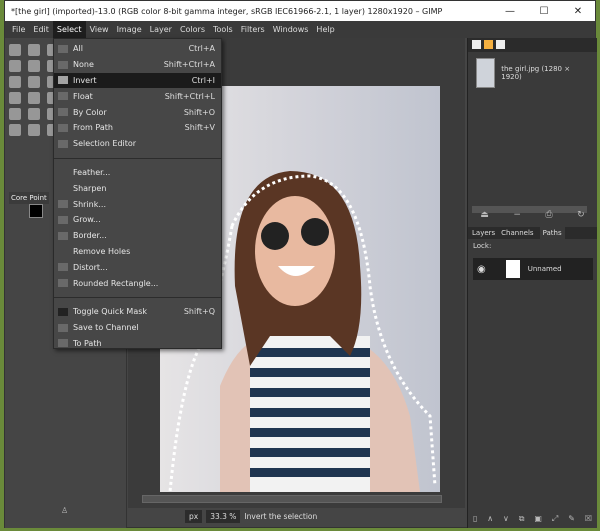 This screenshot has width=600, height=531. What do you see at coordinates (137, 128) in the screenshot?
I see `menu-item-from-path: From Path Shift+V` at bounding box center [137, 128].